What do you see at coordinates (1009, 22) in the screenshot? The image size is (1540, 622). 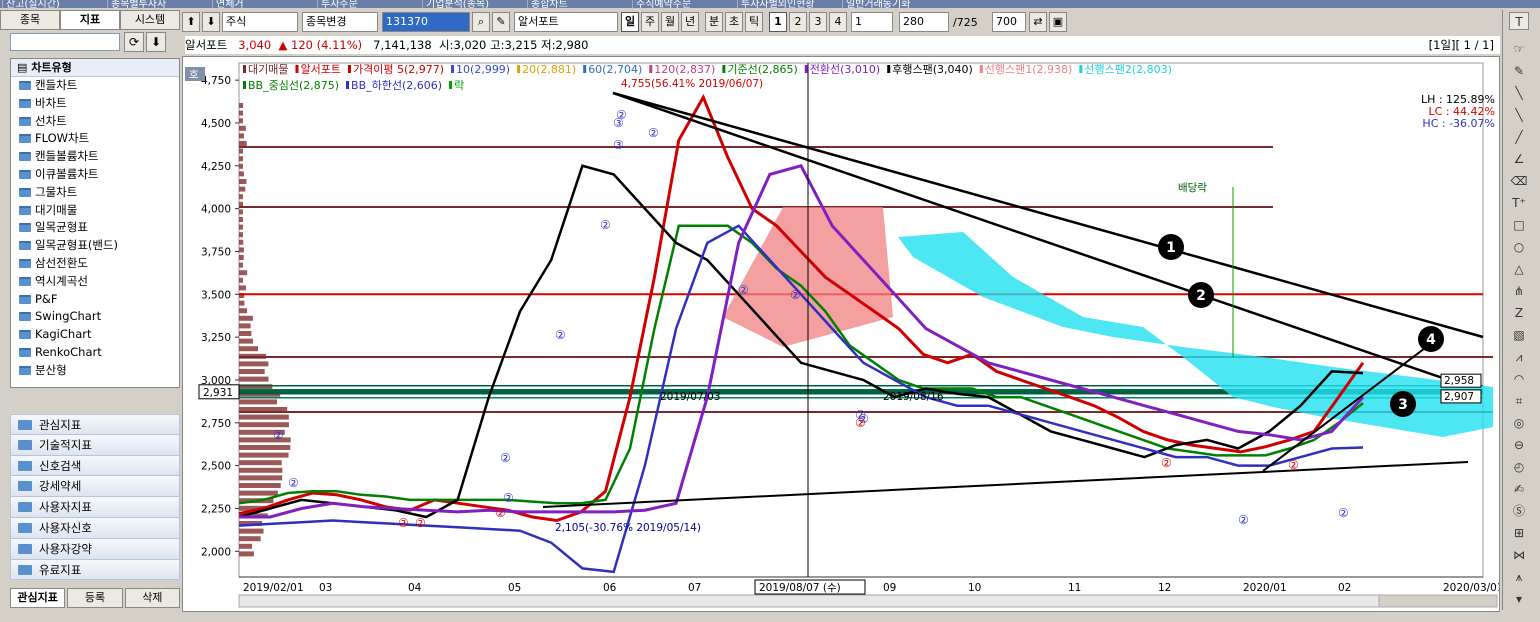 I see `zoom-input: 700` at bounding box center [1009, 22].